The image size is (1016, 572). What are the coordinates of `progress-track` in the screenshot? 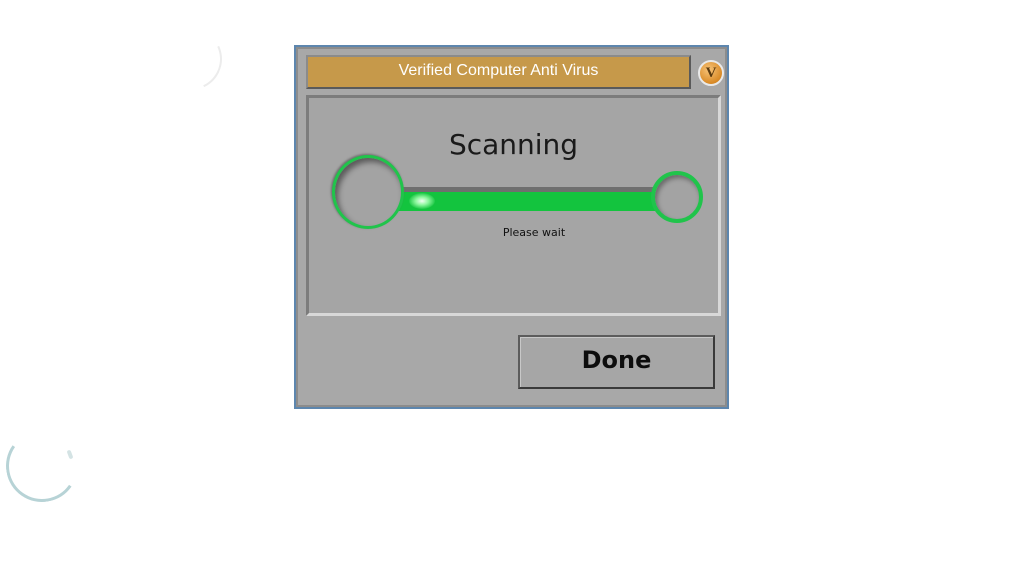 It's located at (531, 199).